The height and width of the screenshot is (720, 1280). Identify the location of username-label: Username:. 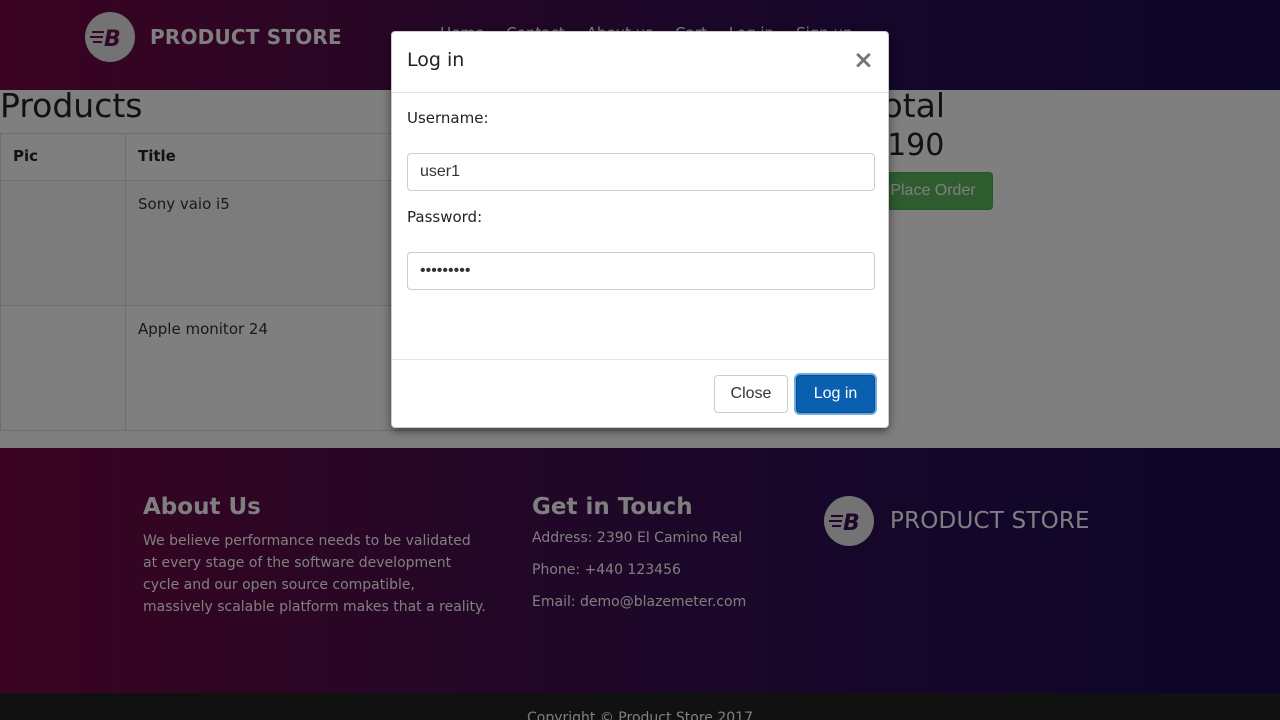
(448, 118).